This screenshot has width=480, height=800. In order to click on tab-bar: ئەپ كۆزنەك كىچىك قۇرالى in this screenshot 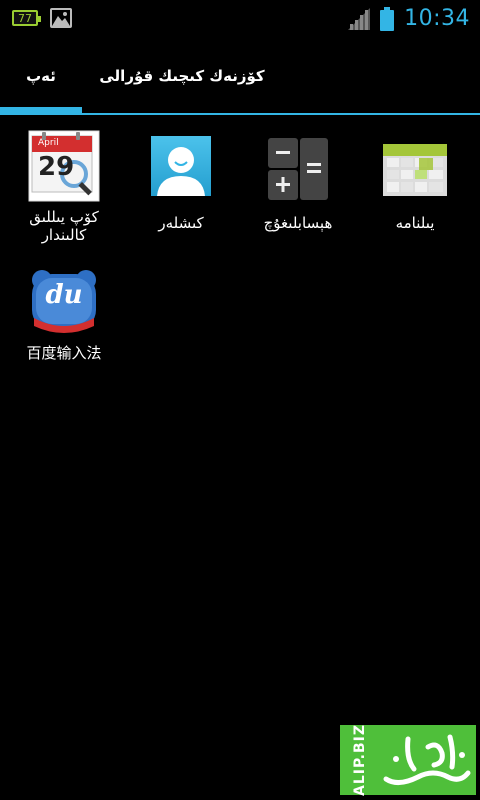, I will do `click(240, 77)`.